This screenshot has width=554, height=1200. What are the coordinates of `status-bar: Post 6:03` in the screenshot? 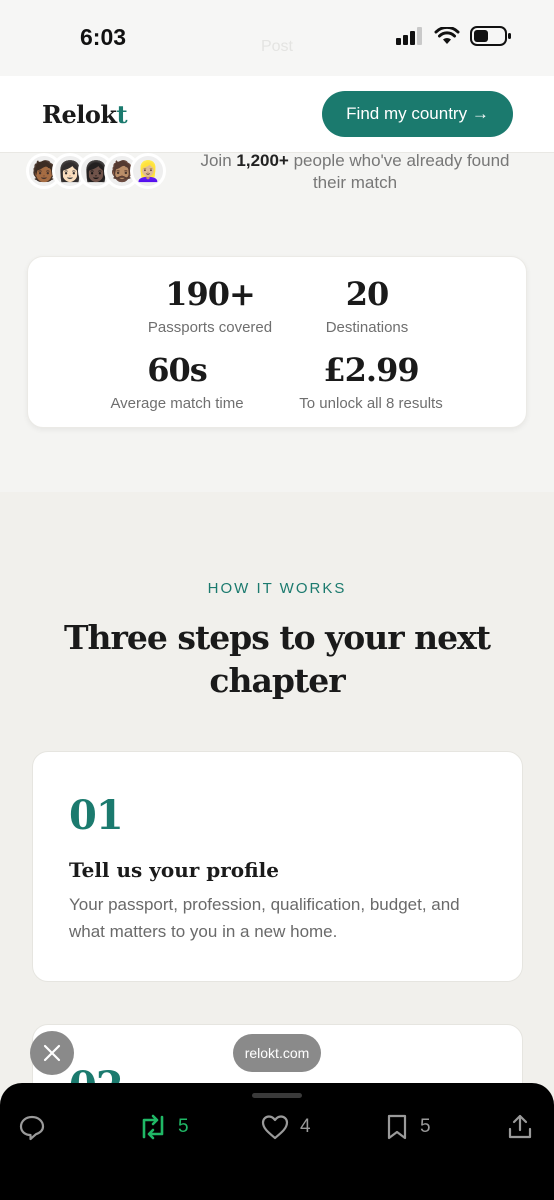 It's located at (277, 38).